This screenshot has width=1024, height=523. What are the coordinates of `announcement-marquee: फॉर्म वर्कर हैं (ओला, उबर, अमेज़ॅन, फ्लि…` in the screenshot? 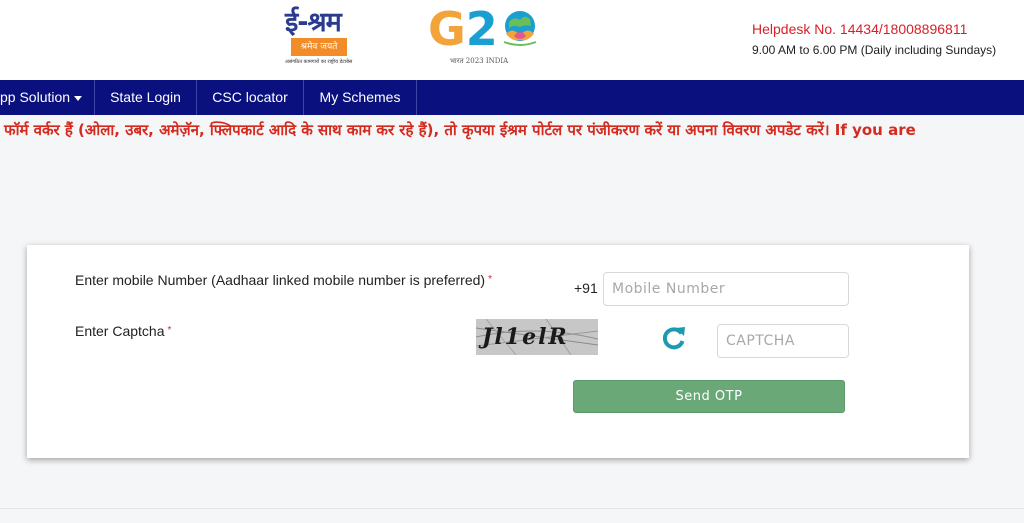 It's located at (512, 130).